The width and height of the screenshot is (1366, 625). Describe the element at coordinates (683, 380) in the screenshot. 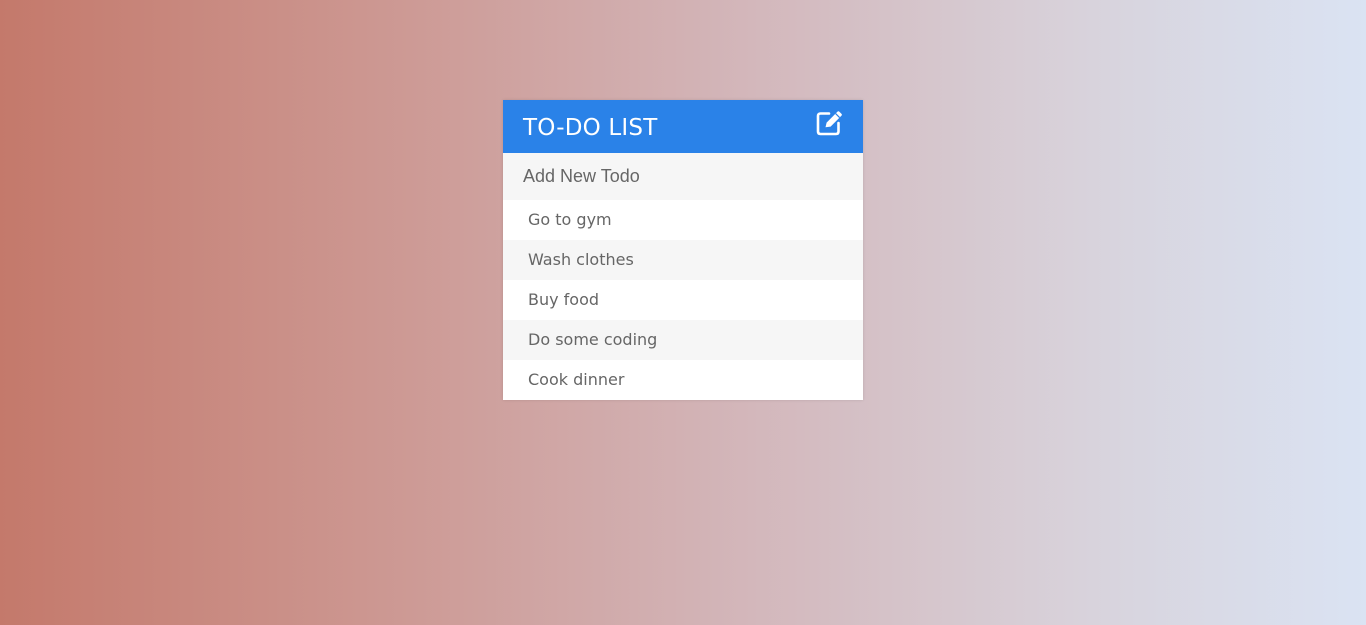

I see `todo-item: Cook dinner` at that location.